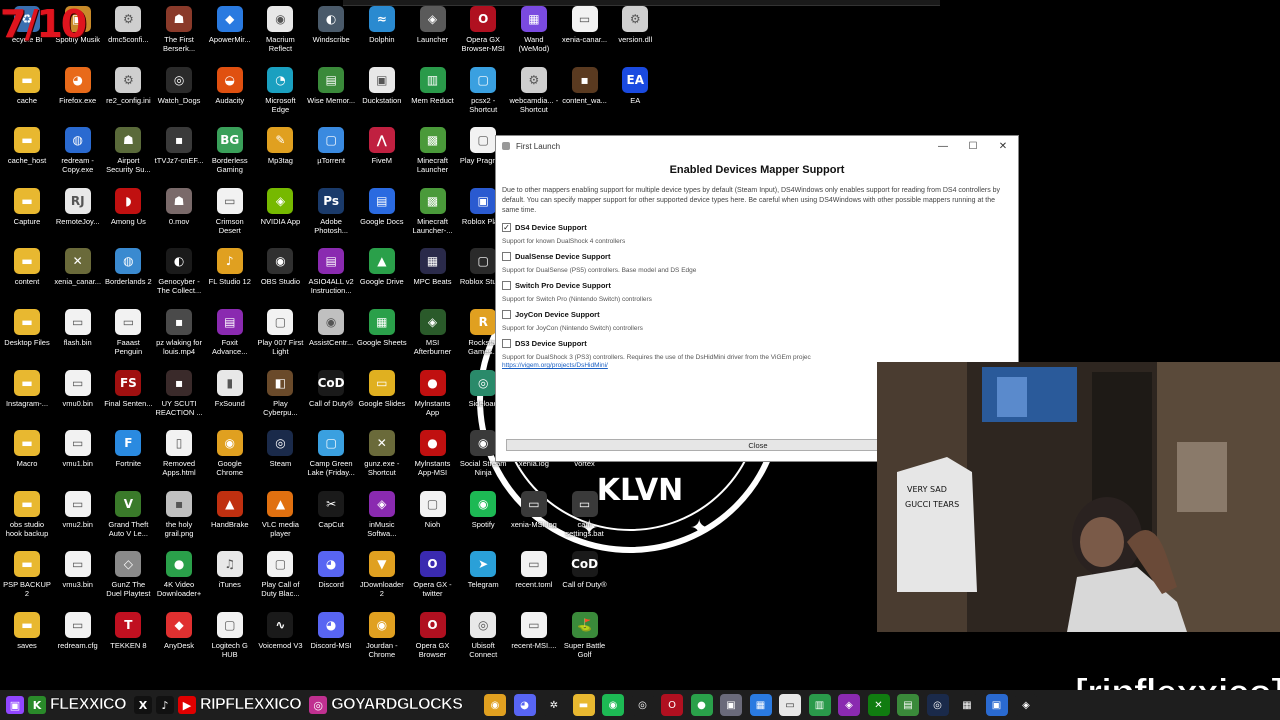 This screenshot has width=1280, height=720. Describe the element at coordinates (551, 343) in the screenshot. I see `device-option-title: DS3 Device Support` at that location.